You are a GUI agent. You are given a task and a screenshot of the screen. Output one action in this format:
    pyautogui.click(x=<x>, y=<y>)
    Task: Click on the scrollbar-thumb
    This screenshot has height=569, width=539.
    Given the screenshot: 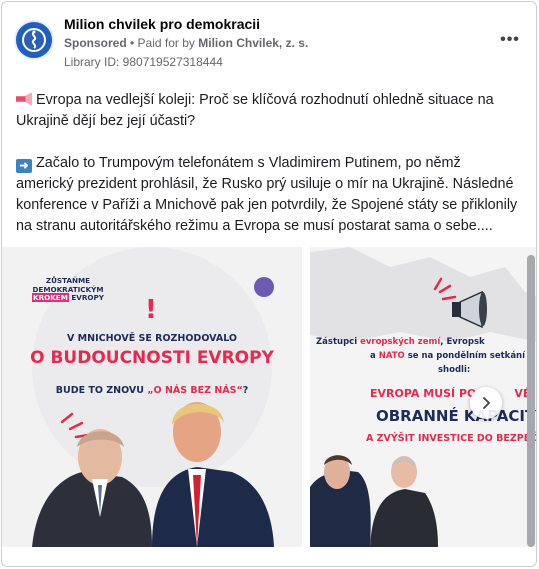 What is the action you would take?
    pyautogui.click(x=531, y=401)
    